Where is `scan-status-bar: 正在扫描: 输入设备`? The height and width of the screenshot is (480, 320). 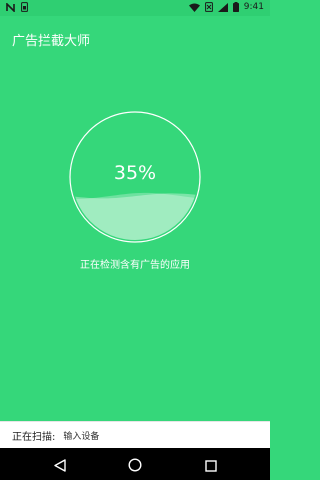
scan-status-bar: 正在扫描: 输入设备 is located at coordinates (135, 435).